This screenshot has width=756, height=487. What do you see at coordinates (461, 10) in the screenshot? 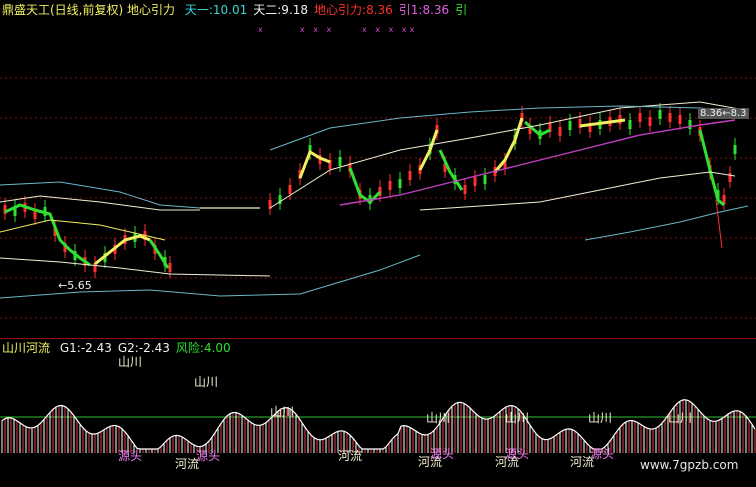
I see `main-value-4: 引` at bounding box center [461, 10].